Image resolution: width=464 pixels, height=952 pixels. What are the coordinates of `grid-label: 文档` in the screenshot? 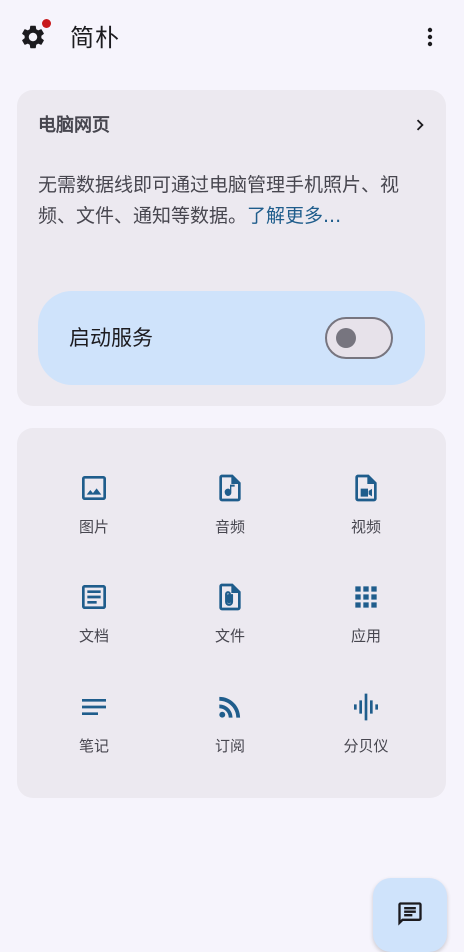 It's located at (93, 636).